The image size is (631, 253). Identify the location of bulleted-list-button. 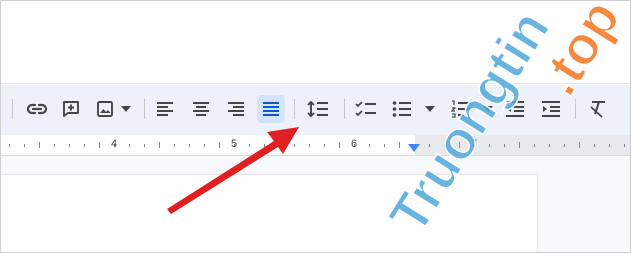
(402, 109).